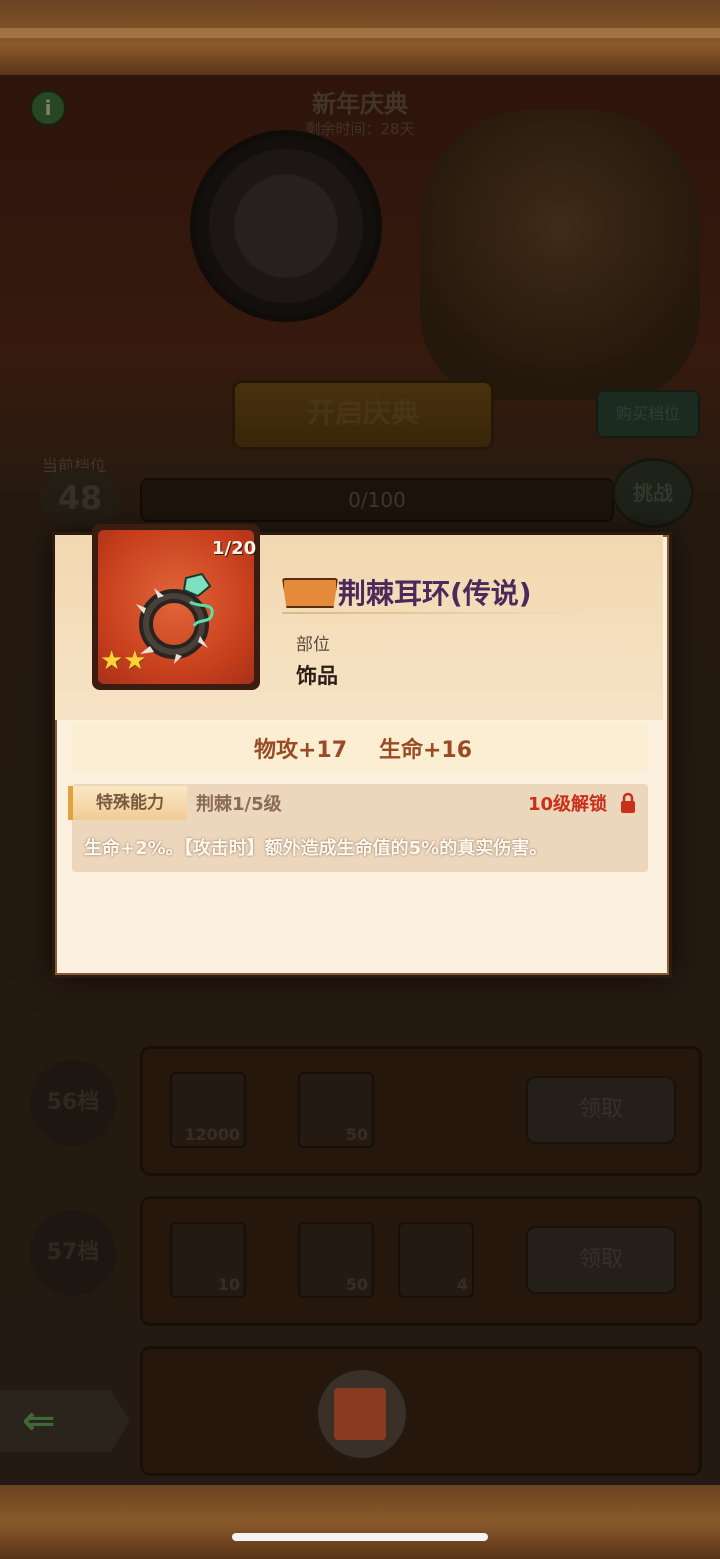  Describe the element at coordinates (39, 1421) in the screenshot. I see `back-arrow-icon: ⇐` at that location.